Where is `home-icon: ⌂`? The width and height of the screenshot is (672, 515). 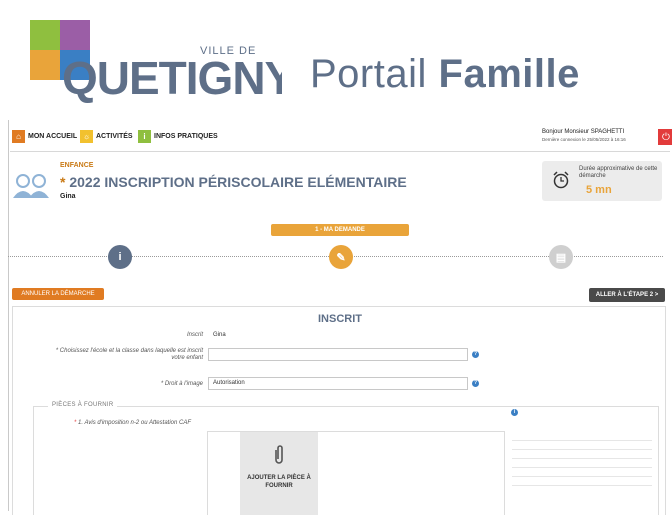
home-icon: ⌂ is located at coordinates (18, 136).